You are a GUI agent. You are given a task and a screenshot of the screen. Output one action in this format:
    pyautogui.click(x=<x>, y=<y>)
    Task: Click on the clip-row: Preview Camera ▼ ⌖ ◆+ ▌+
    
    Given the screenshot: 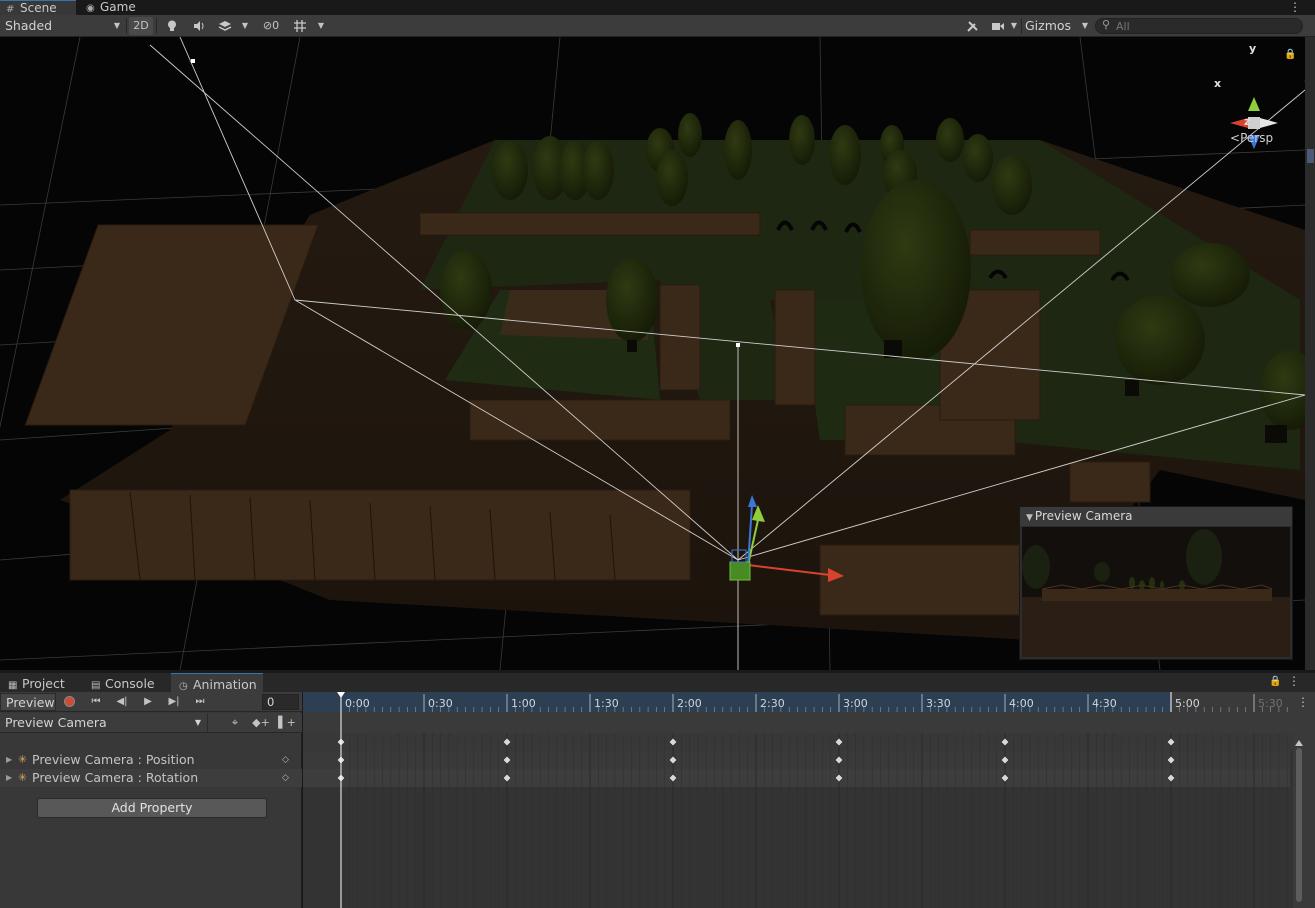 What is the action you would take?
    pyautogui.click(x=151, y=723)
    